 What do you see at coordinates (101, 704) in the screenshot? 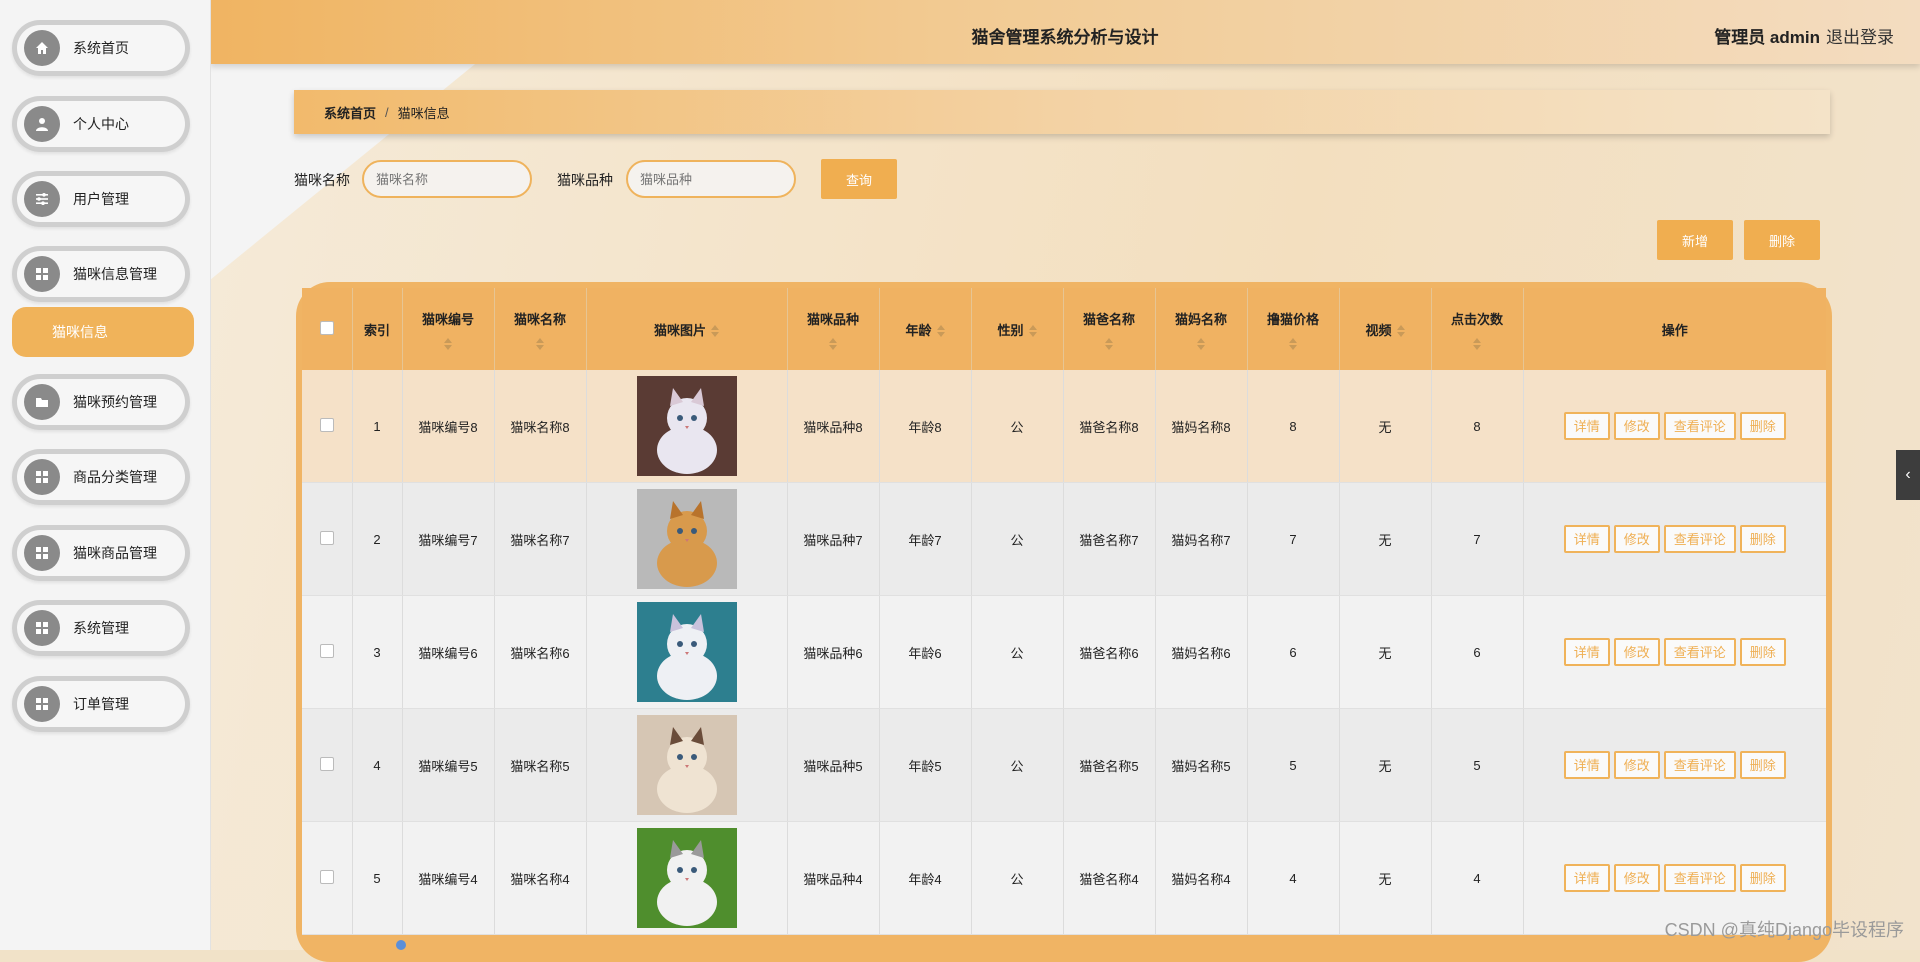
I see `sidebar-item-orders: 订单管理` at bounding box center [101, 704].